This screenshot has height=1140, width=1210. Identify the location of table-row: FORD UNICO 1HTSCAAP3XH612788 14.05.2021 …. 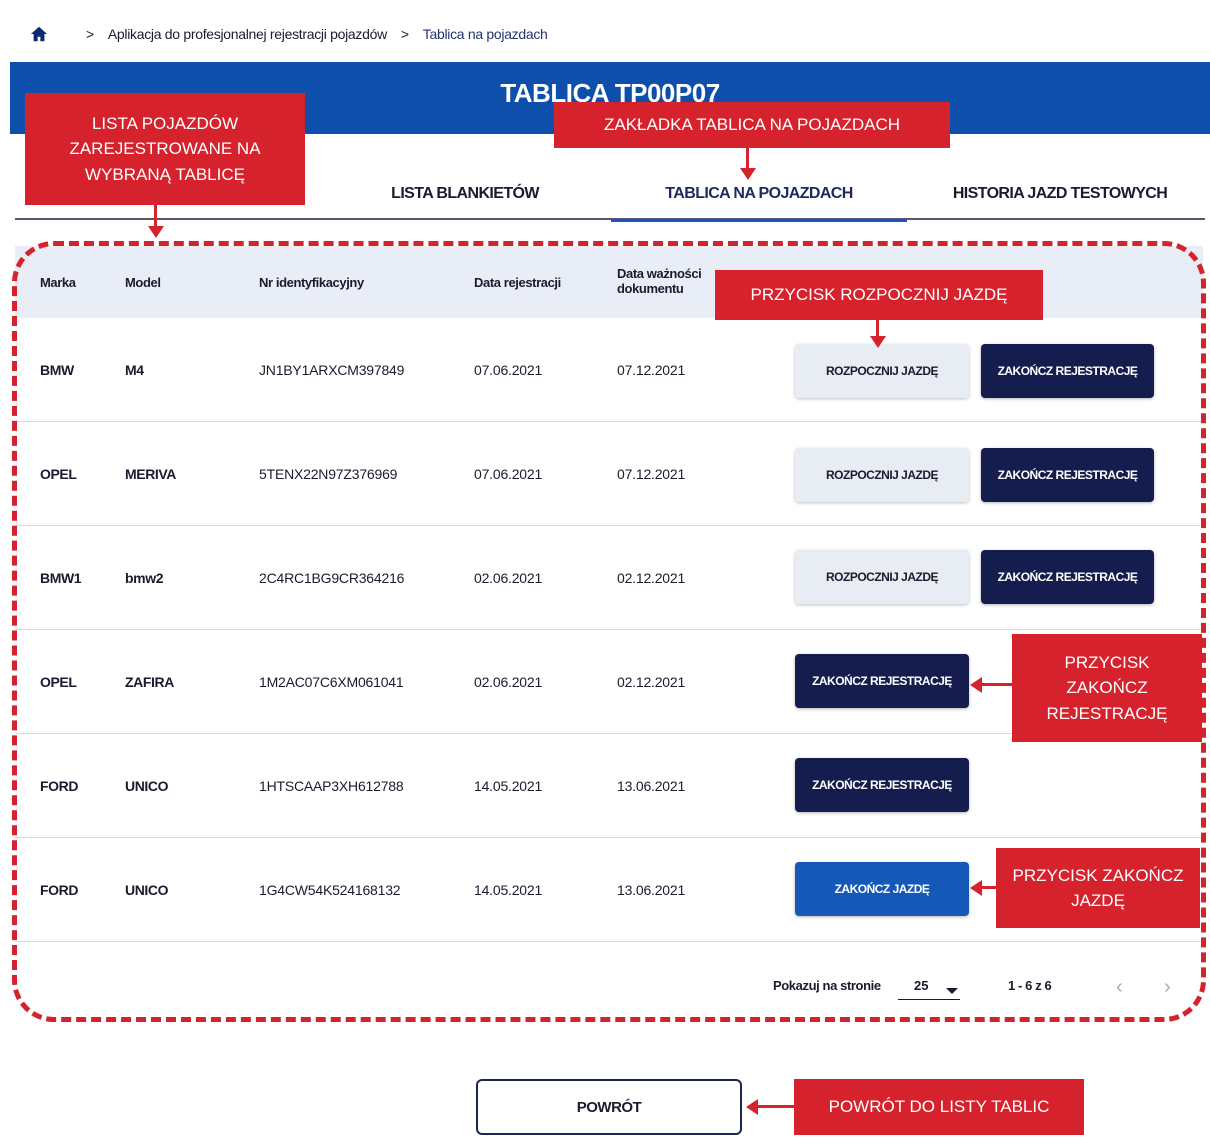
(609, 786).